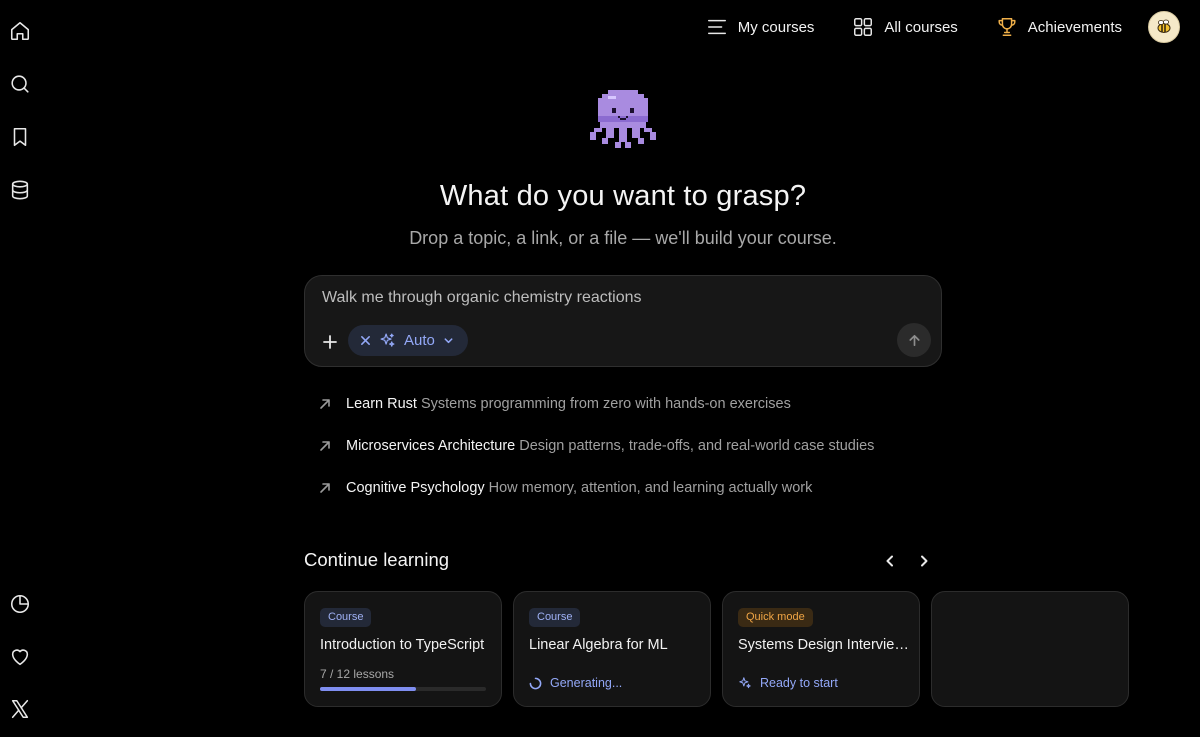 This screenshot has width=1200, height=737. What do you see at coordinates (20, 604) in the screenshot?
I see `pie-chart-icon` at bounding box center [20, 604].